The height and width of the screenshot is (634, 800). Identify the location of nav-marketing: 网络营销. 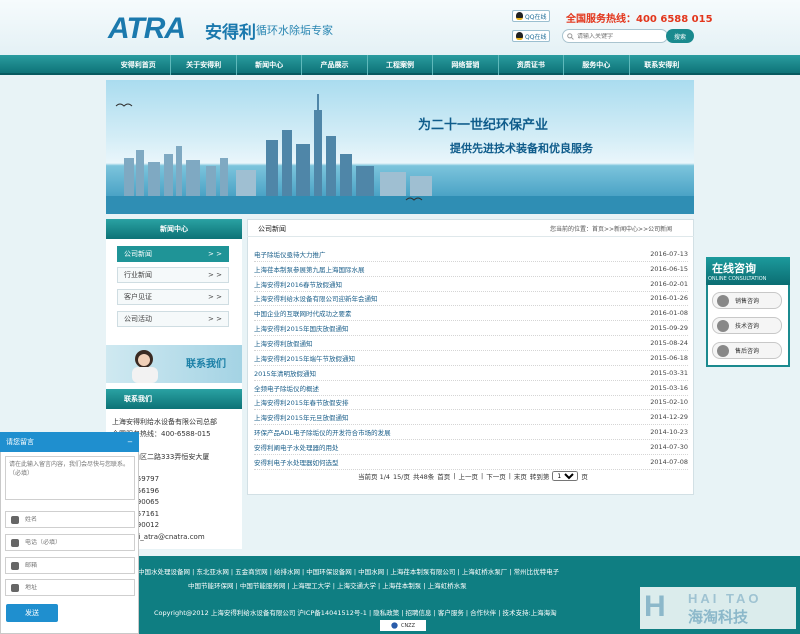
(466, 65).